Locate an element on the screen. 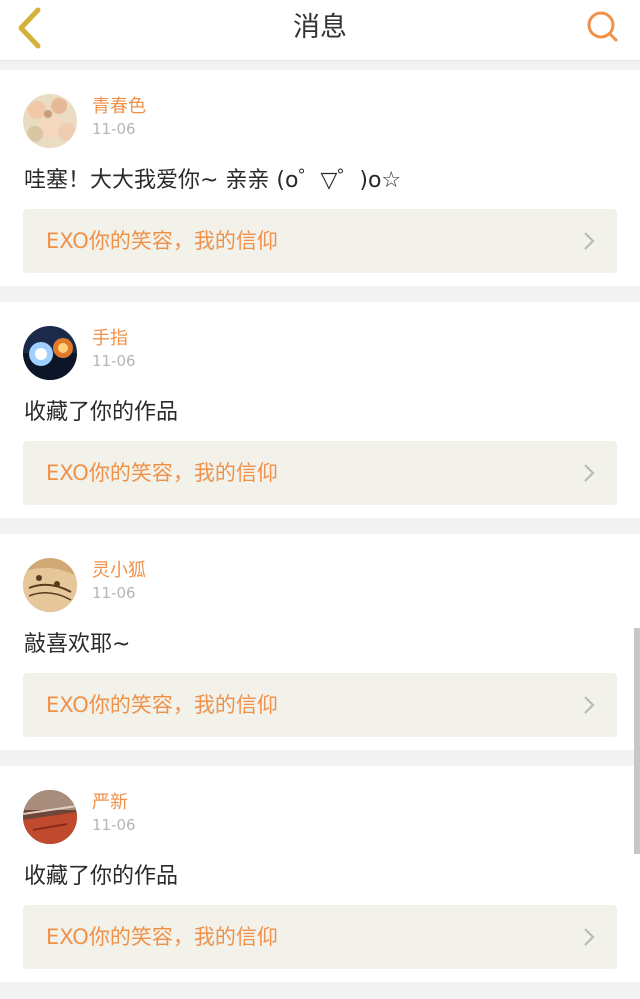 This screenshot has height=999, width=640. username: 青春色 is located at coordinates (119, 105).